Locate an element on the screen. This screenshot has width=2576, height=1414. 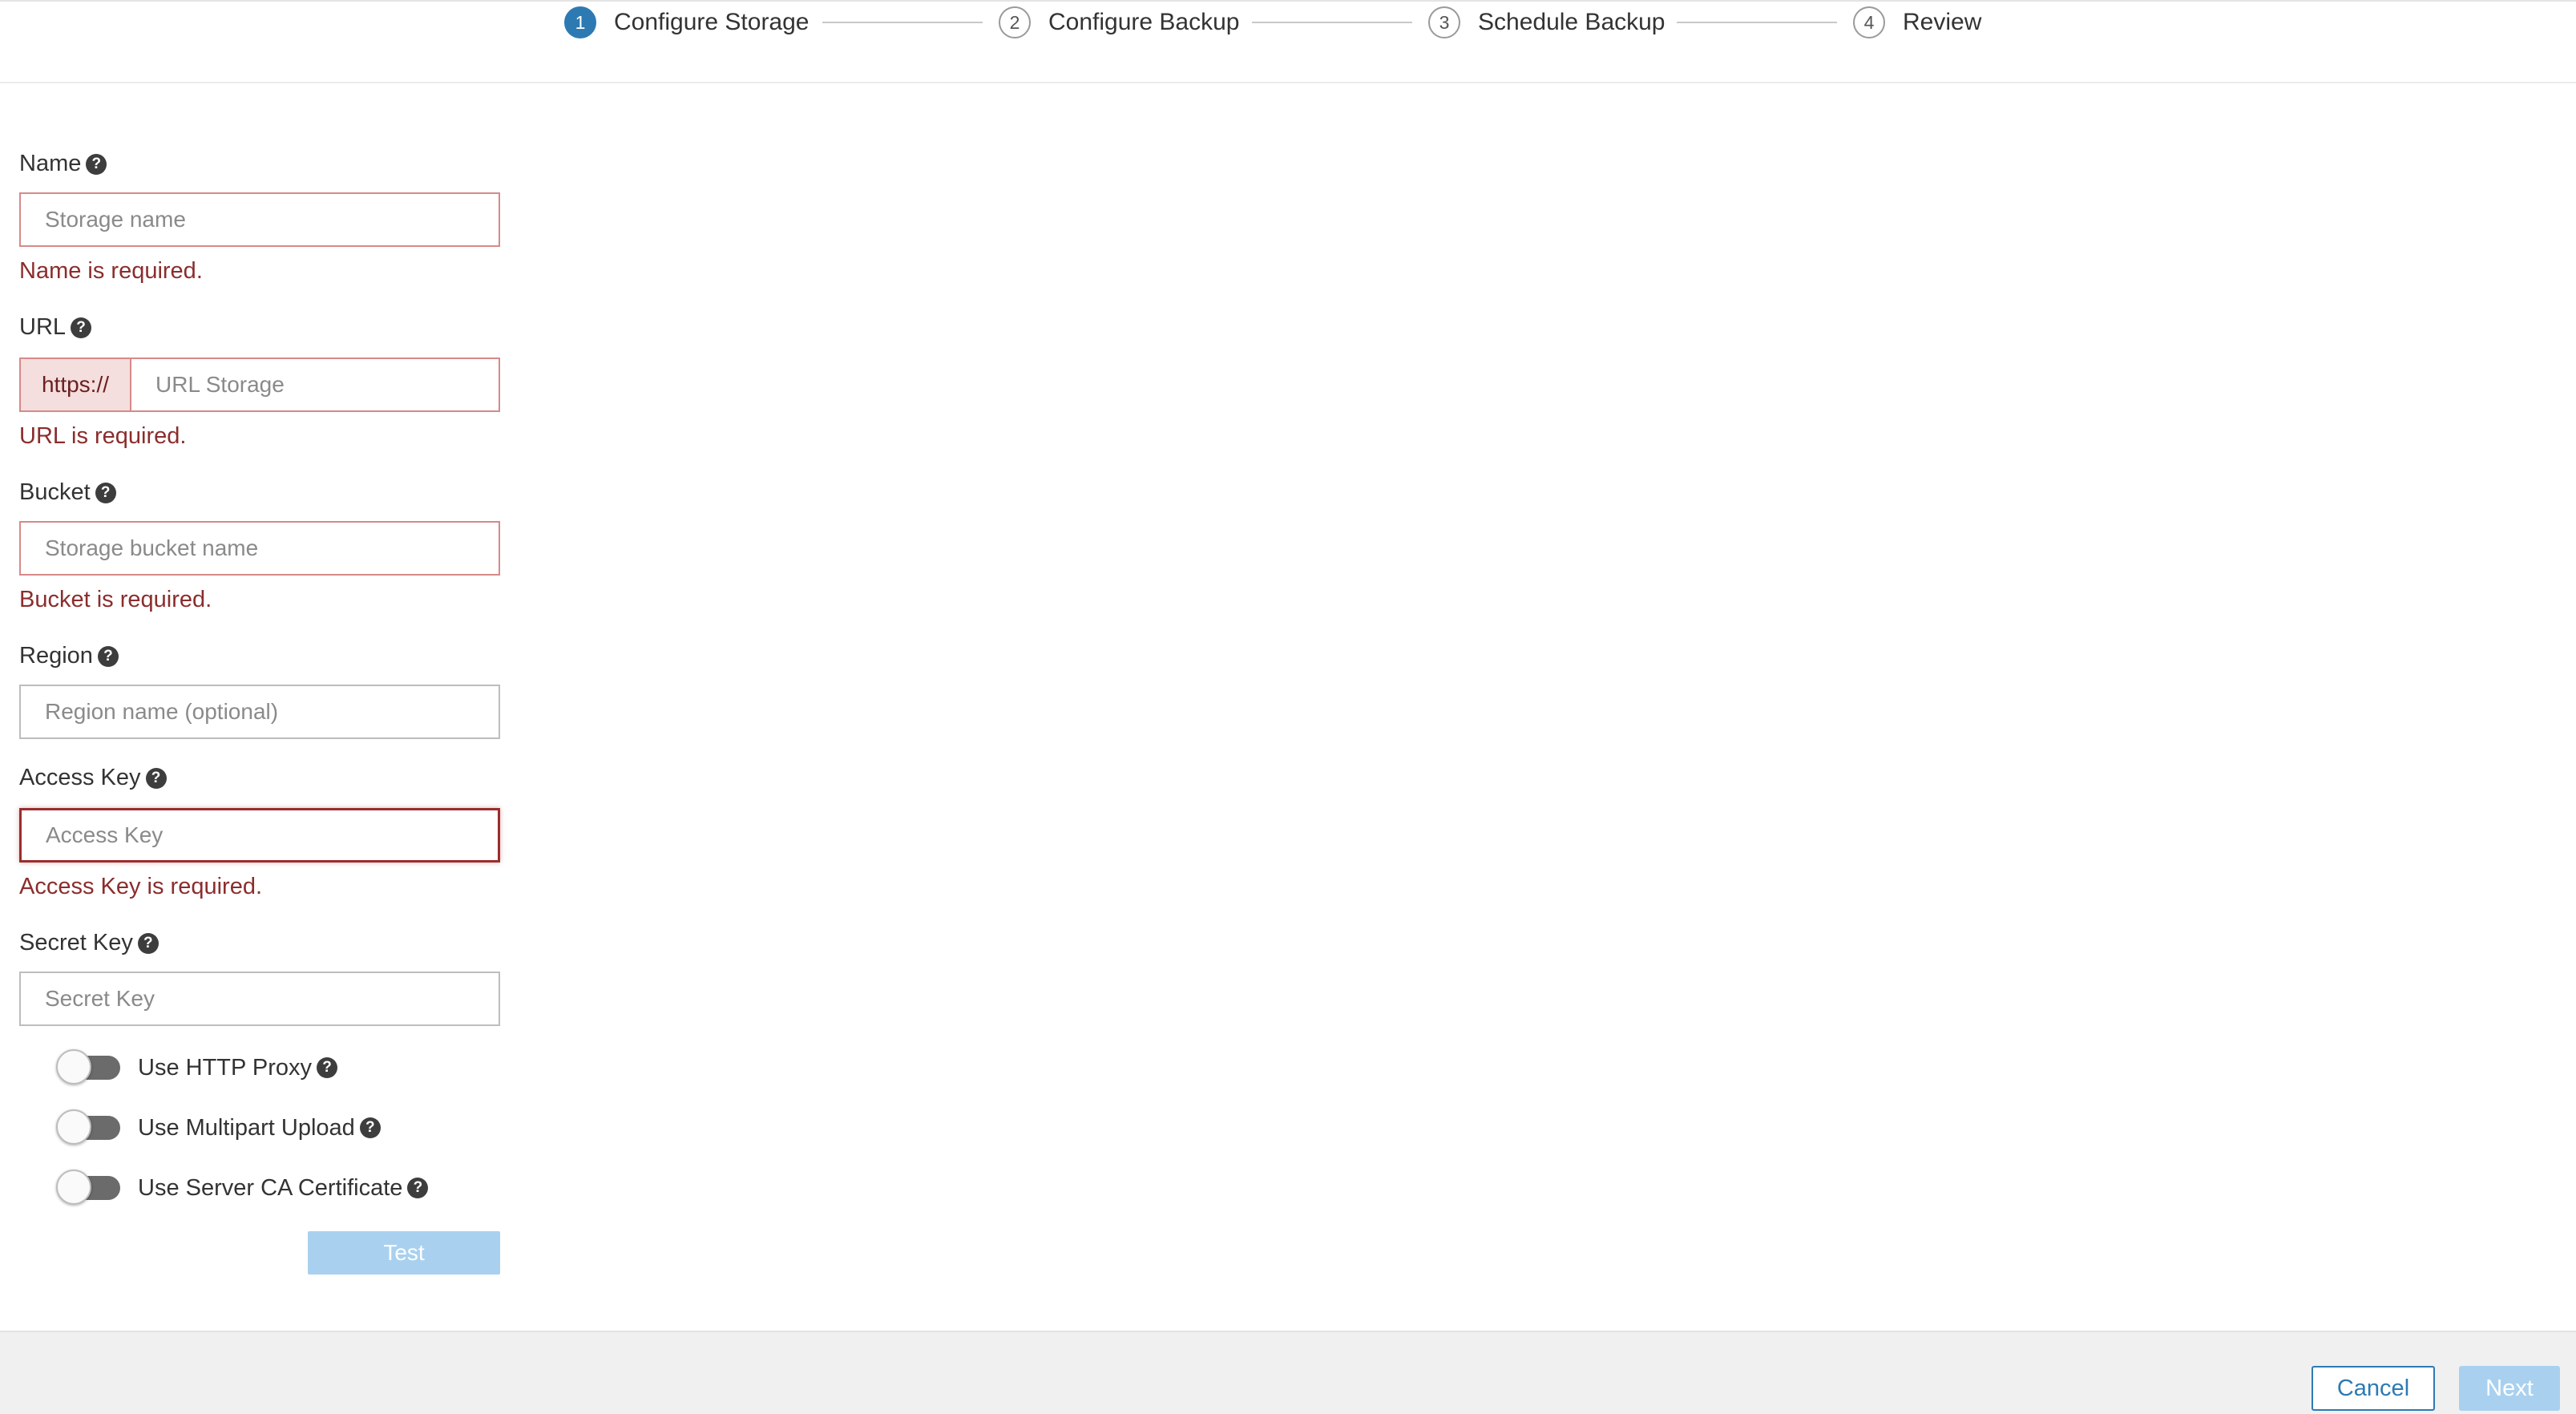
bucket-error: Bucket is required. is located at coordinates (115, 600).